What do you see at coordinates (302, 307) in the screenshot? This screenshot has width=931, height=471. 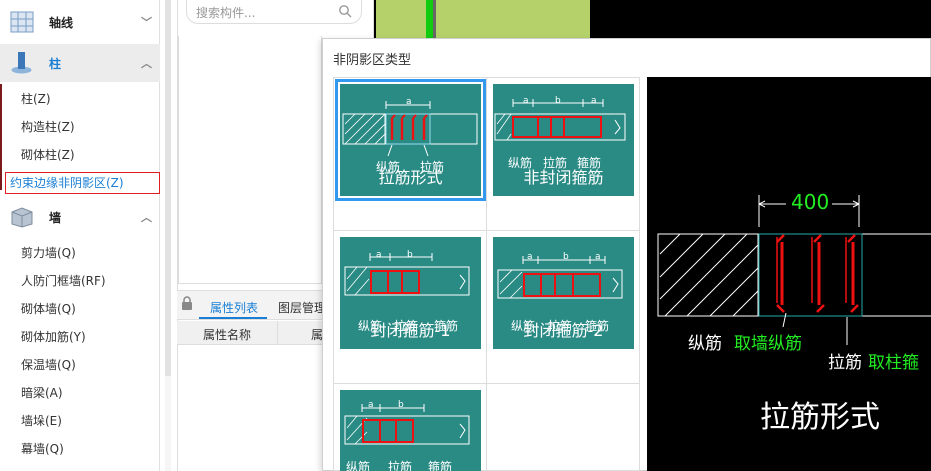 I see `tab-layers: 图层管理` at bounding box center [302, 307].